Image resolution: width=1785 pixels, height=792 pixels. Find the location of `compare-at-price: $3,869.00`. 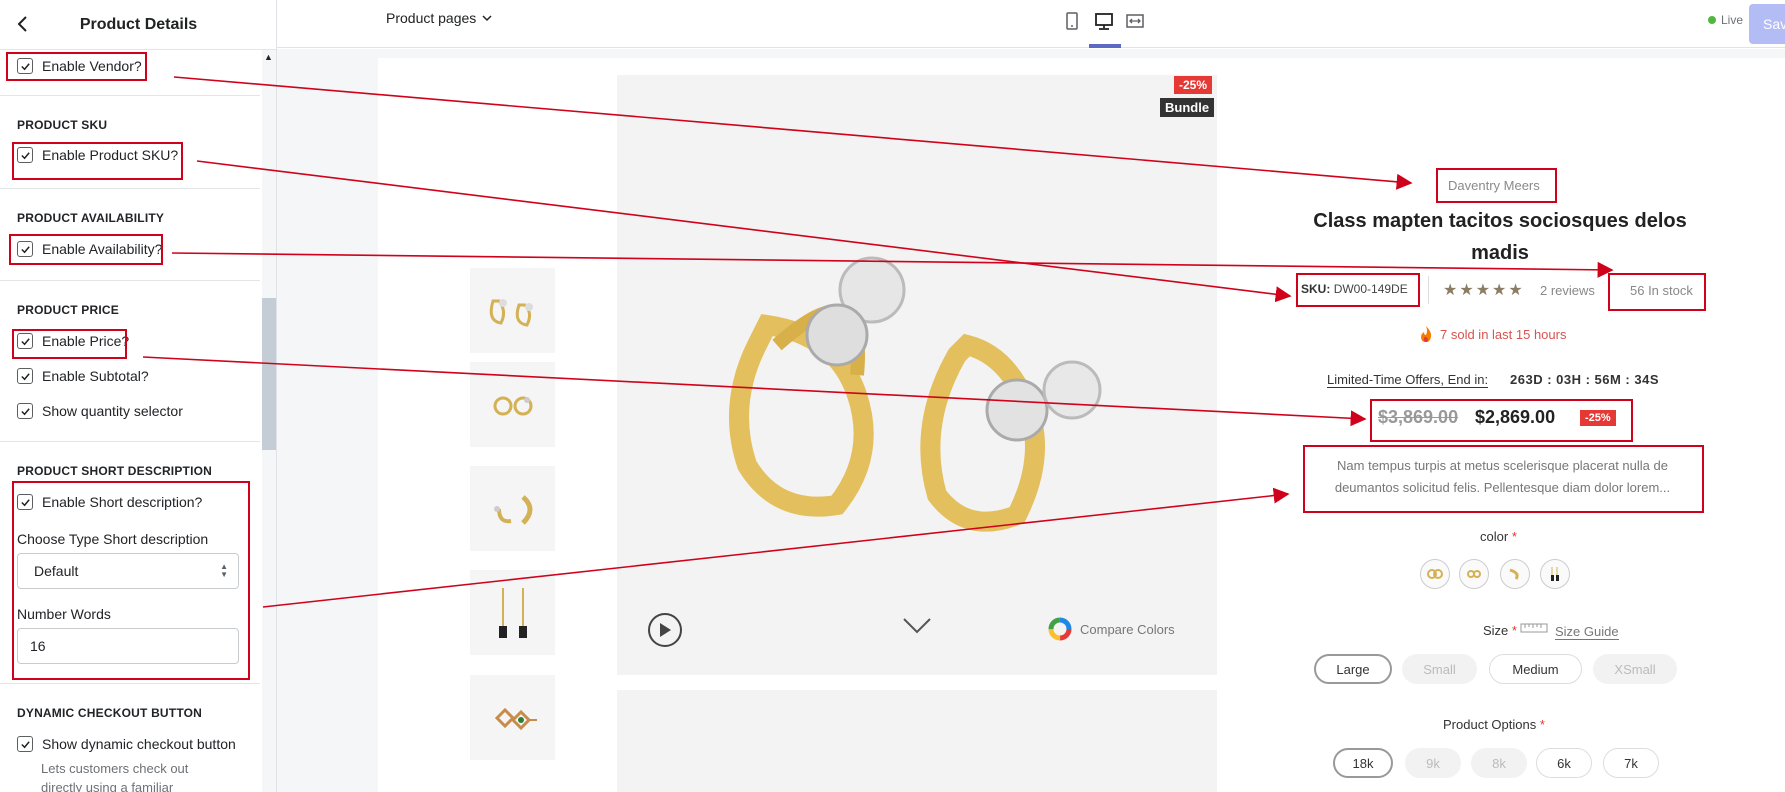

compare-at-price: $3,869.00 is located at coordinates (1418, 417).